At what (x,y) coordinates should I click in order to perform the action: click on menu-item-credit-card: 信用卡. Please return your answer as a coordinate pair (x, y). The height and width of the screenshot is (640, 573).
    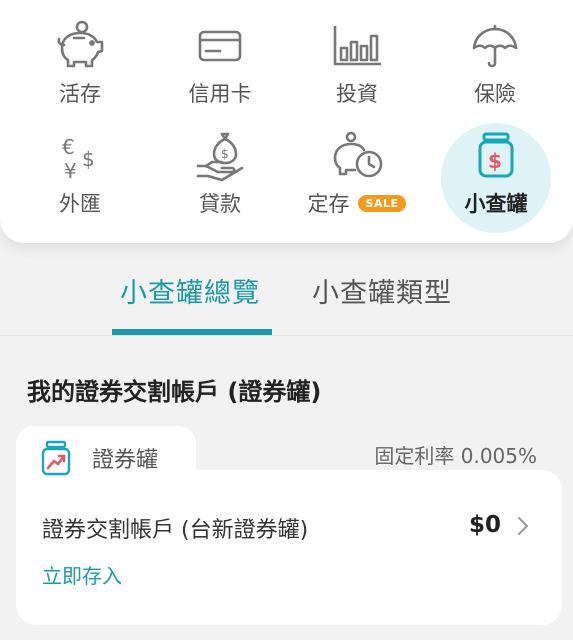
    Looking at the image, I should click on (220, 60).